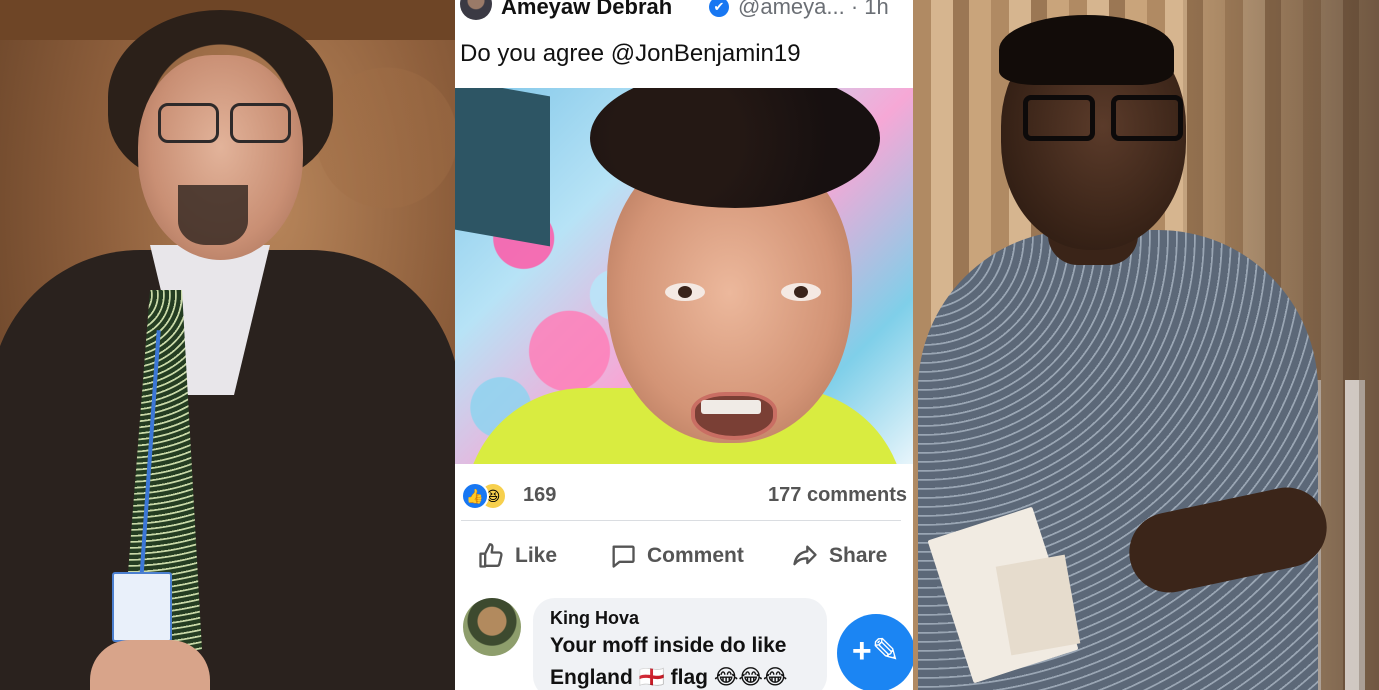 The height and width of the screenshot is (690, 1379). I want to click on comment-button: Comment, so click(676, 556).